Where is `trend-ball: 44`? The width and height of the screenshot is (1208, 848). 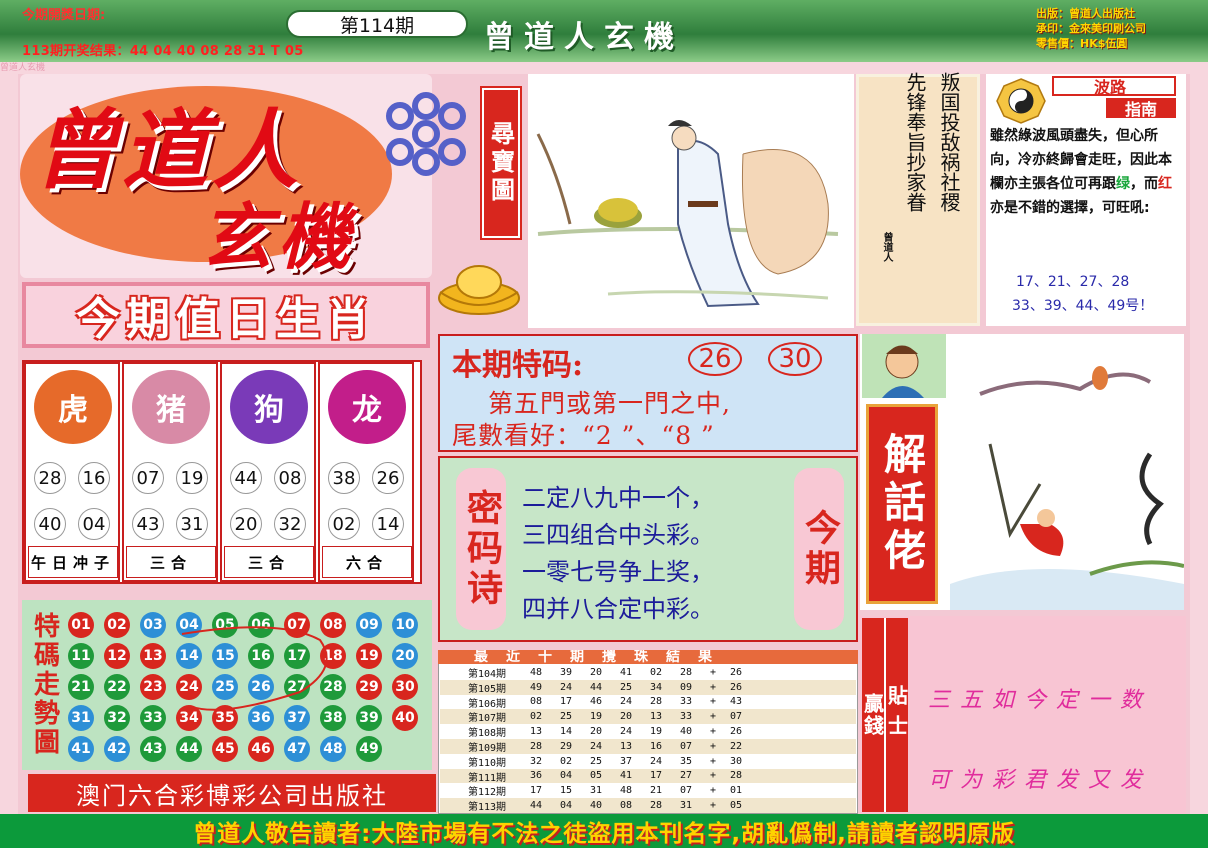 trend-ball: 44 is located at coordinates (189, 749).